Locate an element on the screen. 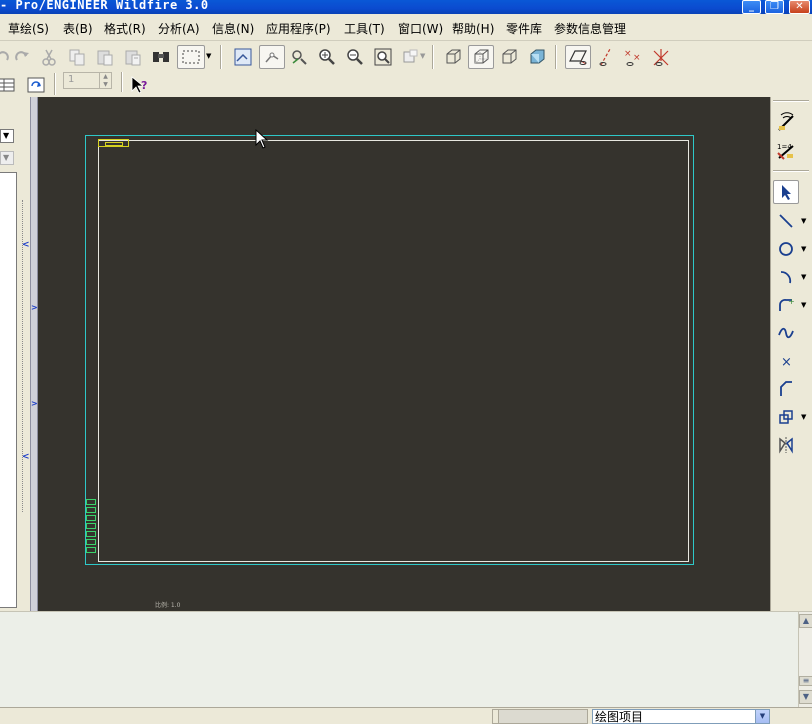  sheet-number-spinner: 1 ▲ ▼ is located at coordinates (87, 80).